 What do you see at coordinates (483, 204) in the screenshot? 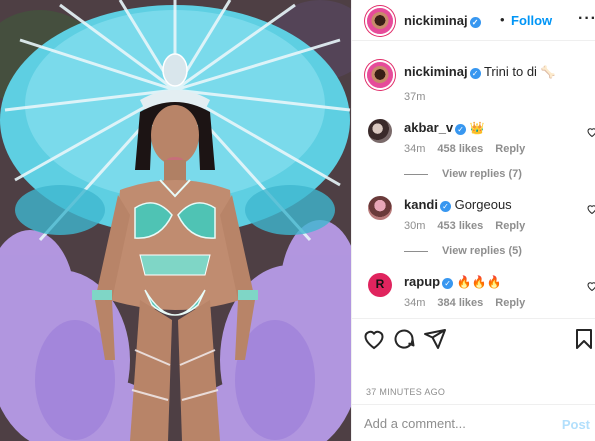
I see `comment-text: Gorgeous` at bounding box center [483, 204].